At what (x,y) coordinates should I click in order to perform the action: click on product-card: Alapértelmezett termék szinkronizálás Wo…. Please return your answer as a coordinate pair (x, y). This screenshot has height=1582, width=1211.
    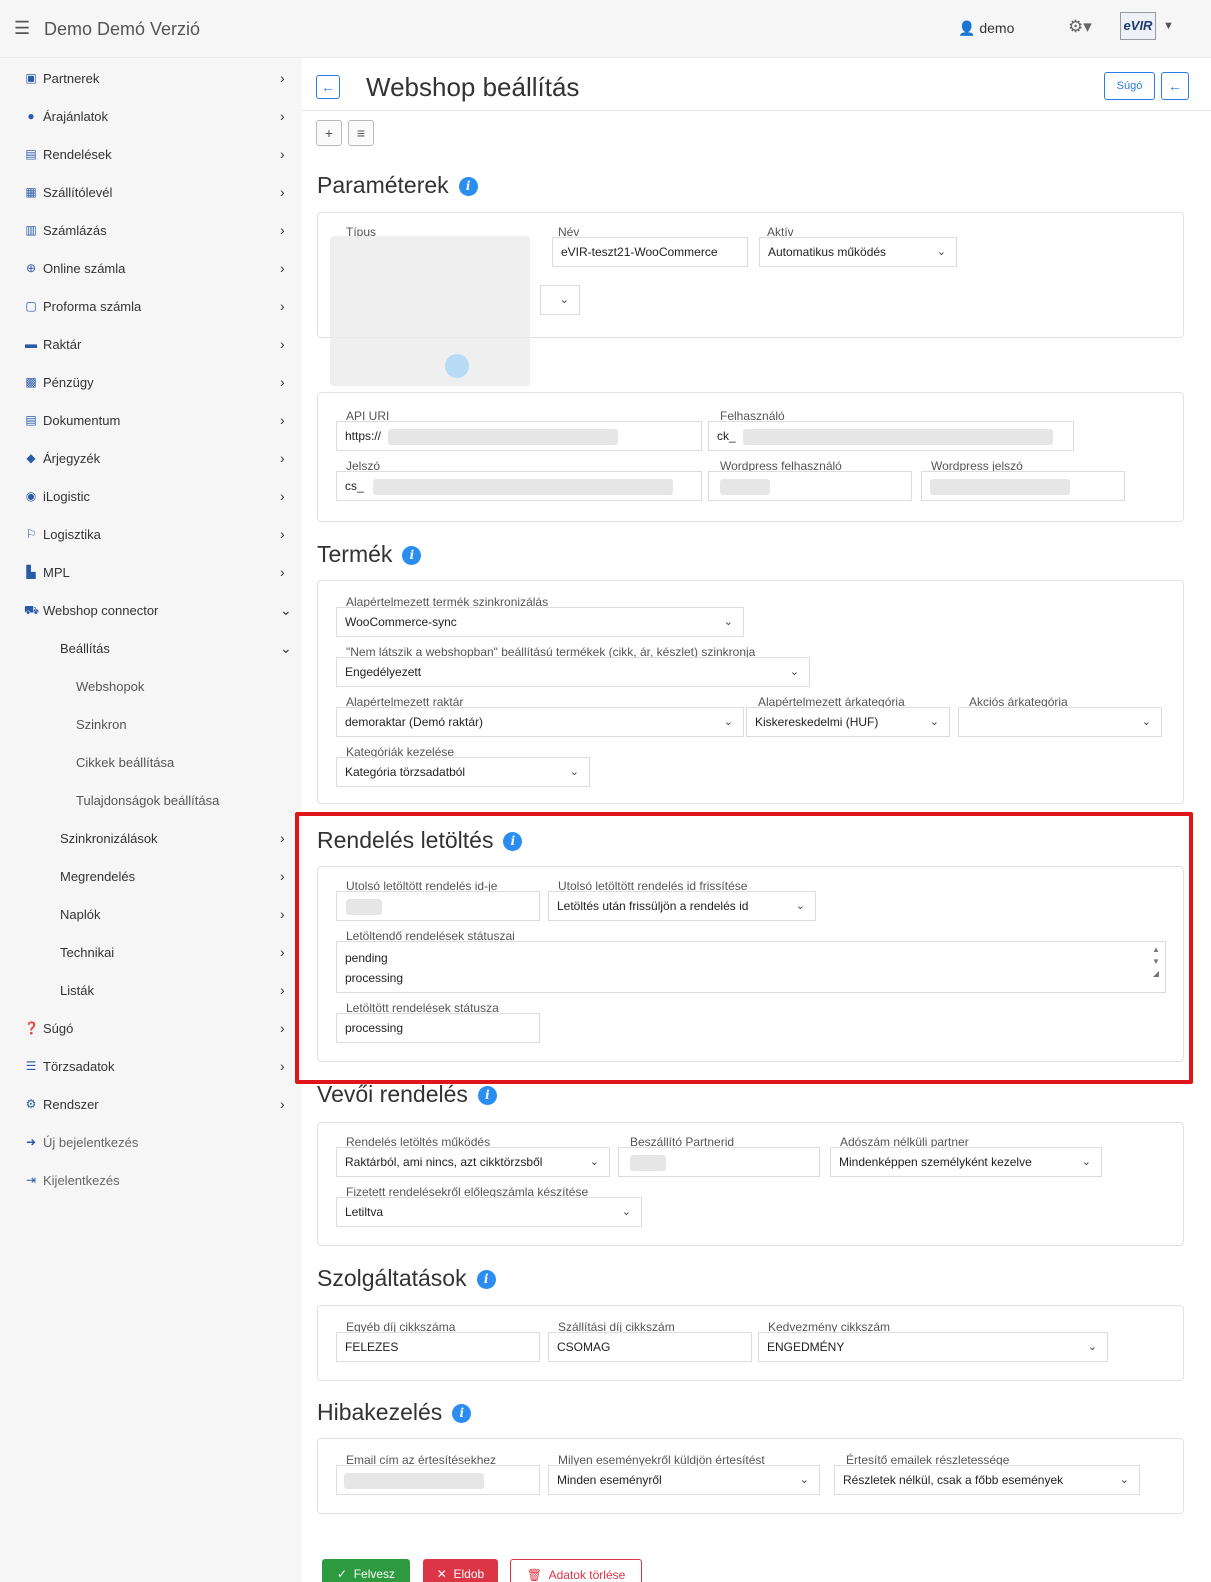
    Looking at the image, I should click on (750, 692).